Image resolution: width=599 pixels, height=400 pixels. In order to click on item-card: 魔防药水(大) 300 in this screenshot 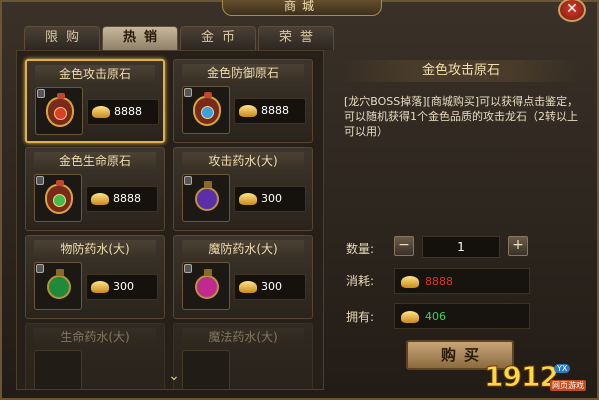, I will do `click(243, 277)`.